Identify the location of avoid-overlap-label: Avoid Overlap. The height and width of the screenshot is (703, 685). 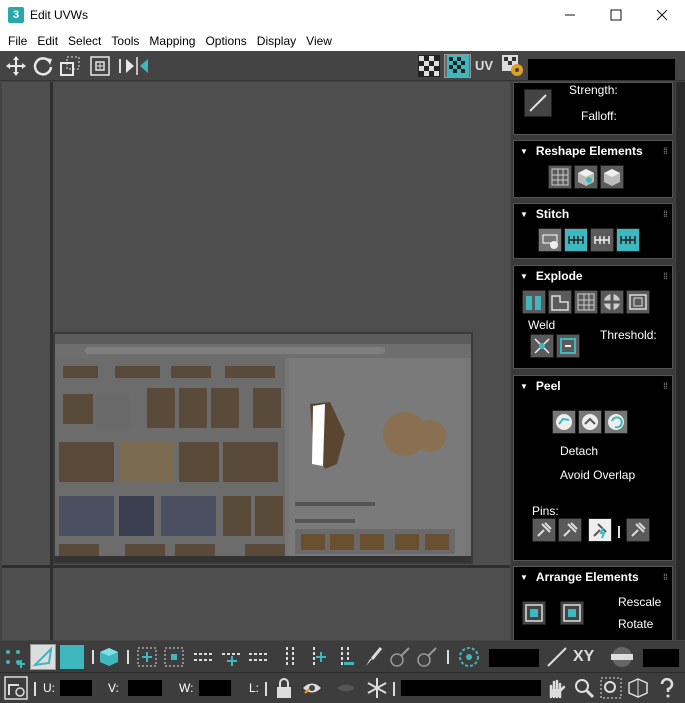
(597, 475).